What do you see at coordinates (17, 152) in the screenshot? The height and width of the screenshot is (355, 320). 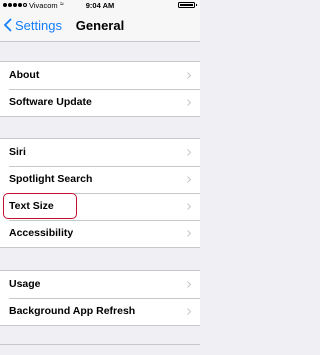 I see `row-label: Siri` at bounding box center [17, 152].